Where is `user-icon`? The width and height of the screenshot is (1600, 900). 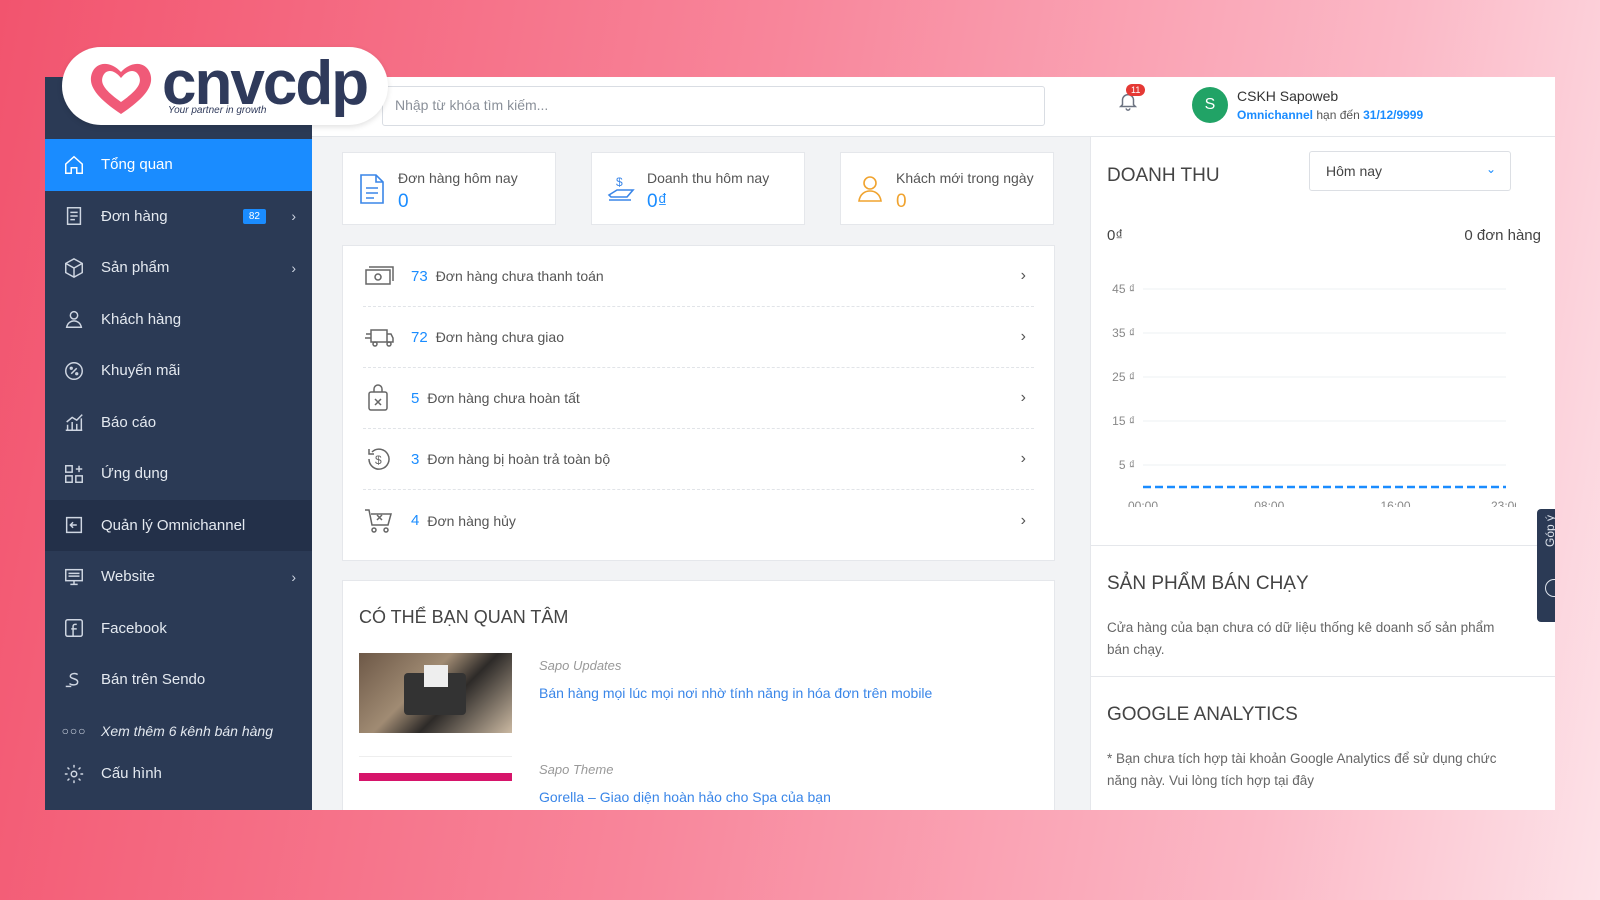 user-icon is located at coordinates (74, 319).